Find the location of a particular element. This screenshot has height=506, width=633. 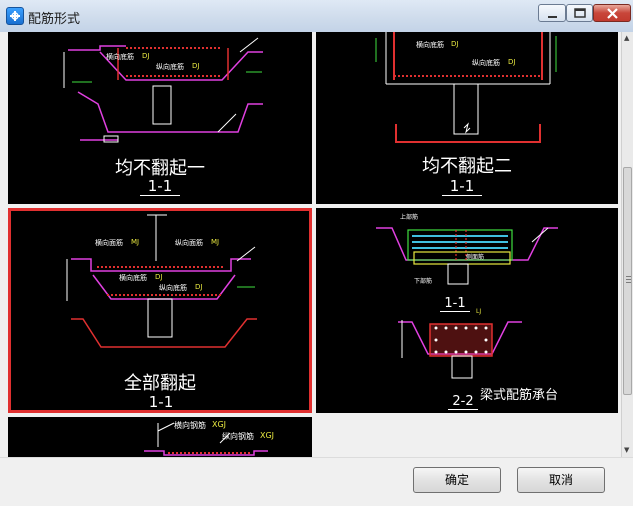

diagram-5-tag-2: XGJ is located at coordinates (267, 435).